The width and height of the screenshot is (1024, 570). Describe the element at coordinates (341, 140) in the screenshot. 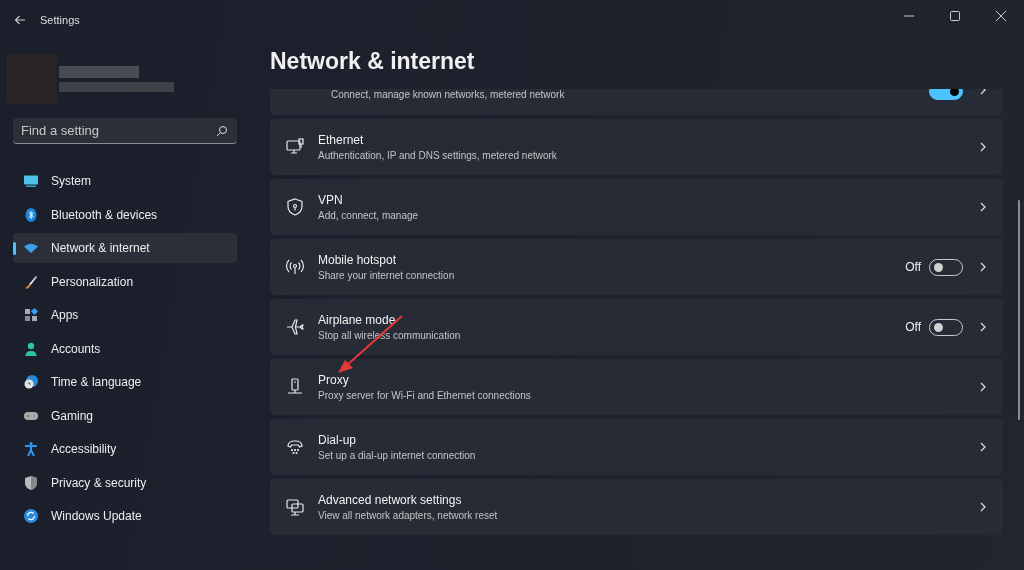

I see `card-title: Ethernet` at that location.